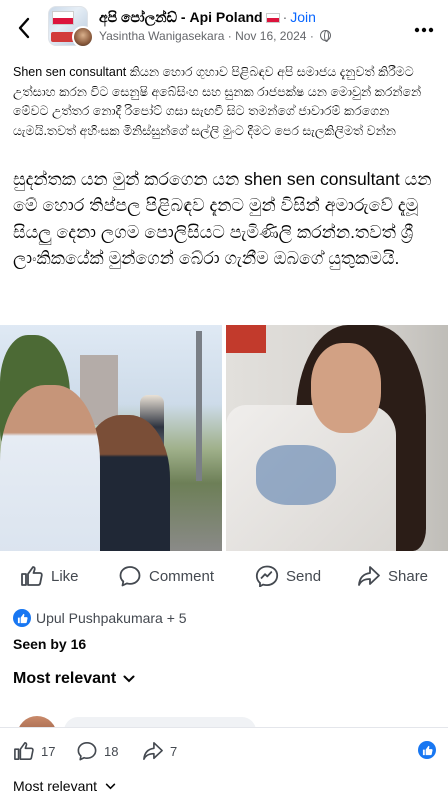  I want to click on send-button: Send, so click(288, 576).